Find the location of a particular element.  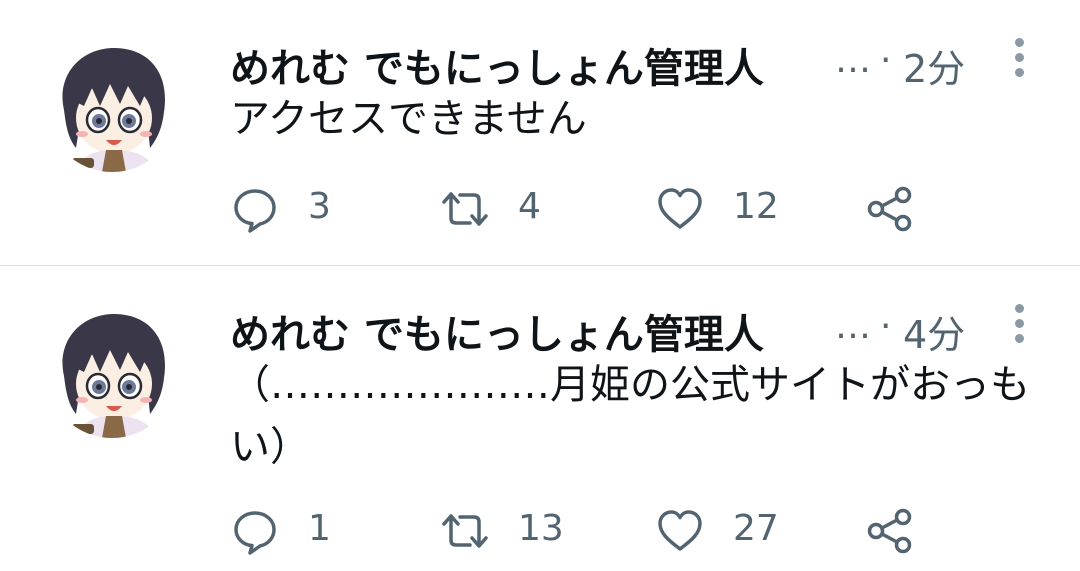

retweet-count: 4 is located at coordinates (529, 206).